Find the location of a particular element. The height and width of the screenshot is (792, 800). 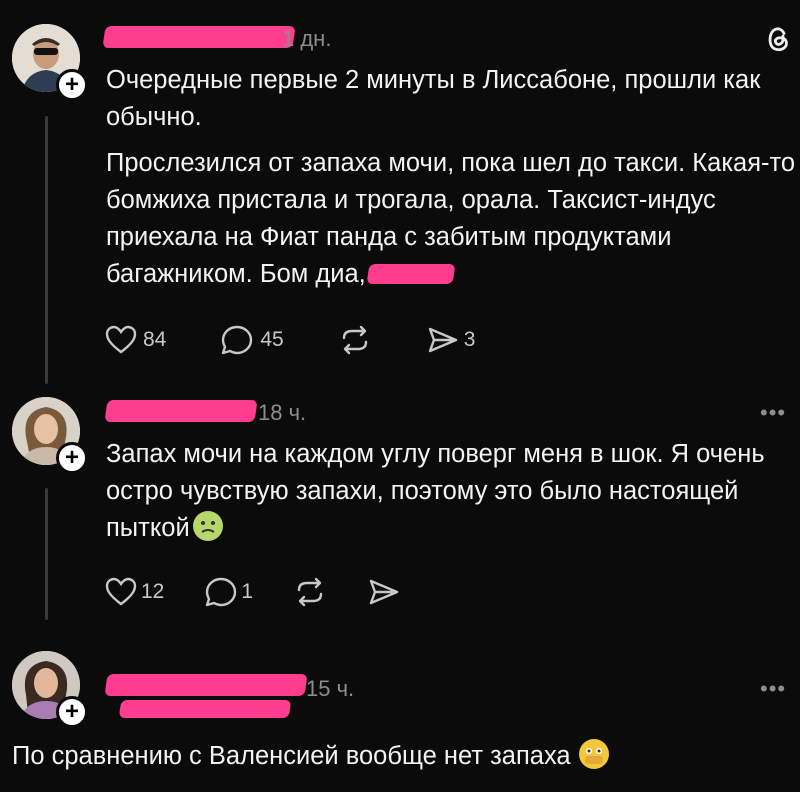

redacted-name is located at coordinates (411, 274).